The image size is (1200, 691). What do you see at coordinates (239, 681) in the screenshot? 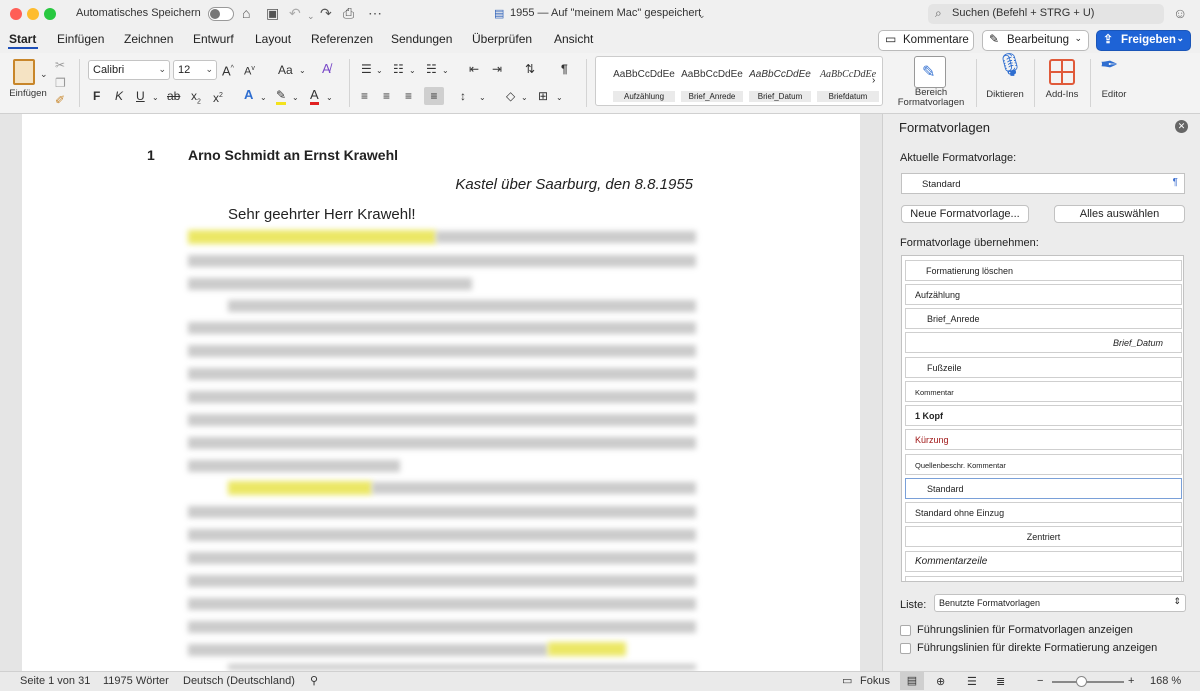
I see `language: Deutsch (Deutschland)` at bounding box center [239, 681].